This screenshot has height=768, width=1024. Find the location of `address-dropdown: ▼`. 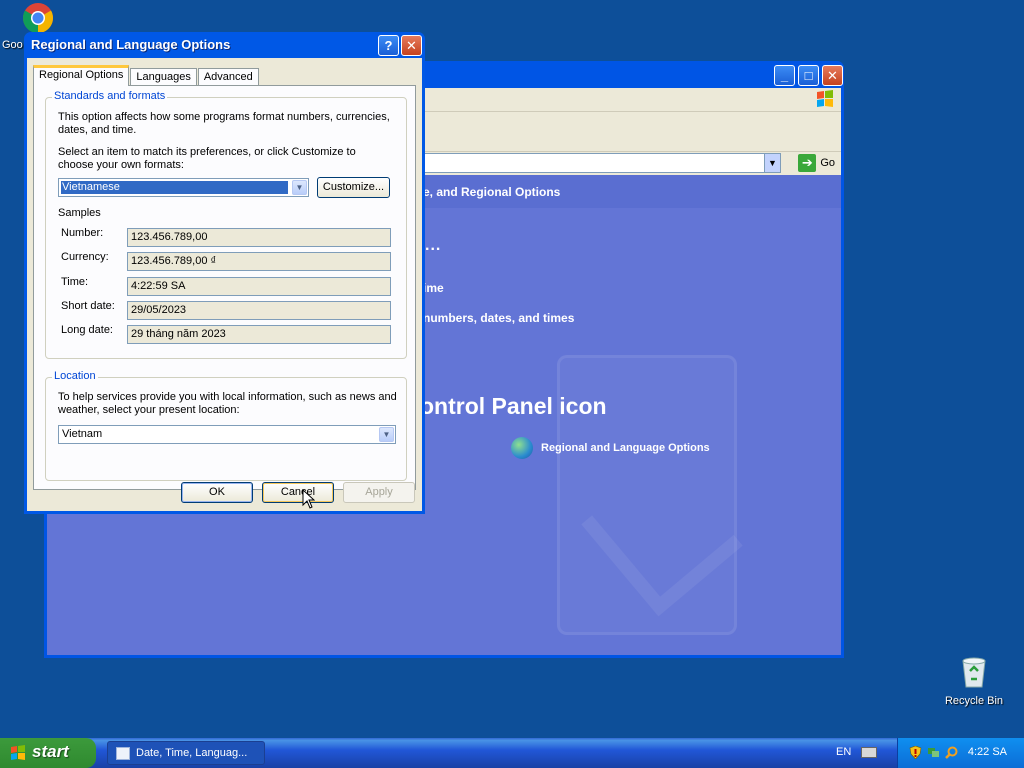

address-dropdown: ▼ is located at coordinates (772, 163).